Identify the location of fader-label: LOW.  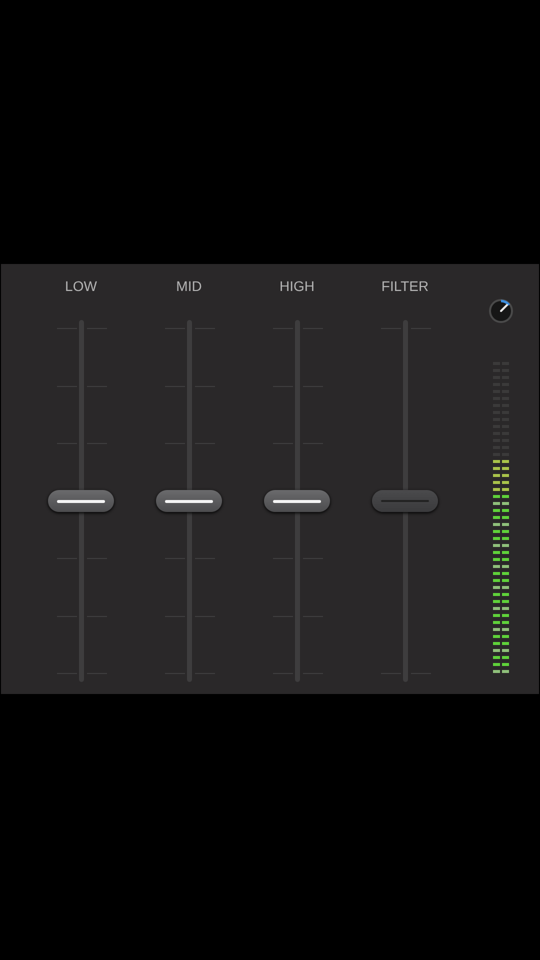
(81, 286).